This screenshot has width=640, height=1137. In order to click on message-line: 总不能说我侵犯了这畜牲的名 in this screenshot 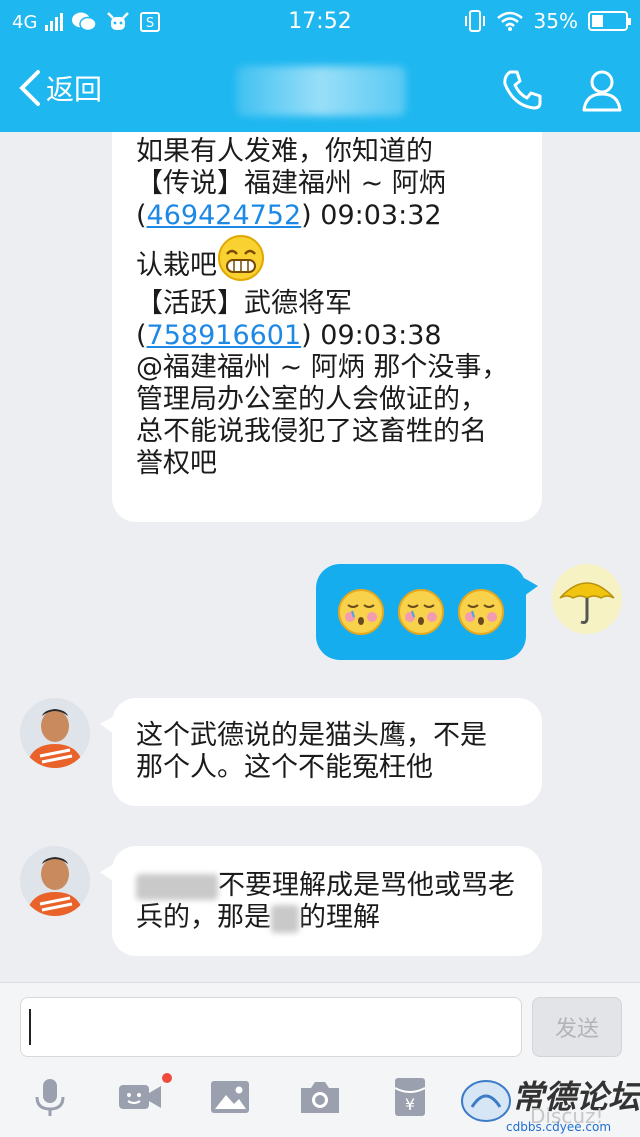, I will do `click(311, 431)`.